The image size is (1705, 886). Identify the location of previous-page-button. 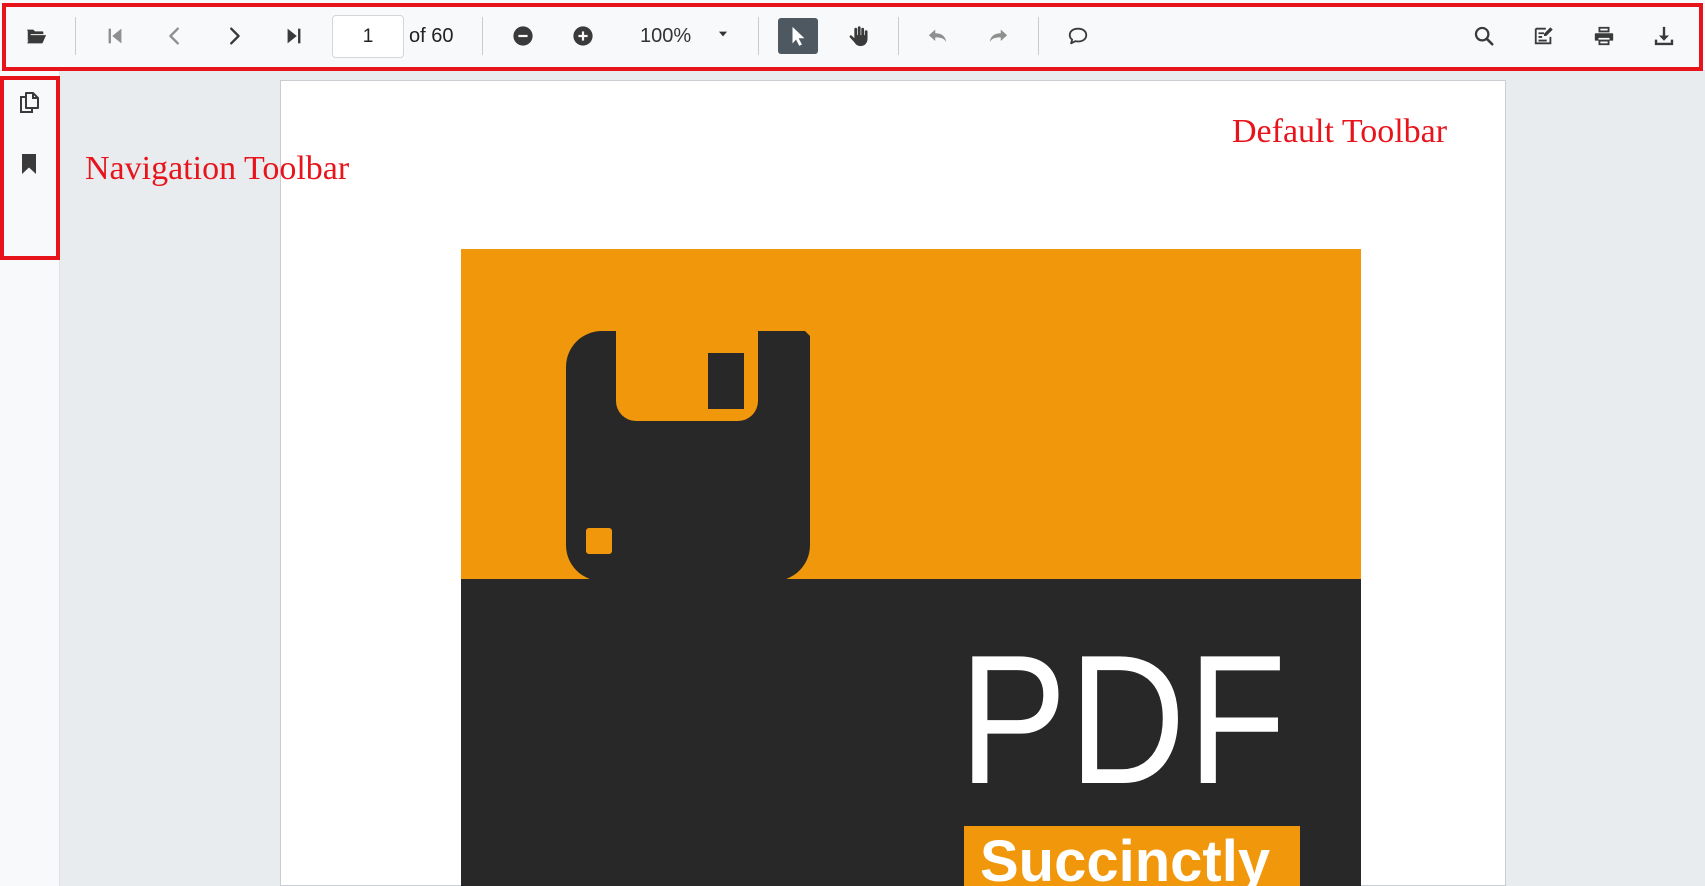
(175, 36).